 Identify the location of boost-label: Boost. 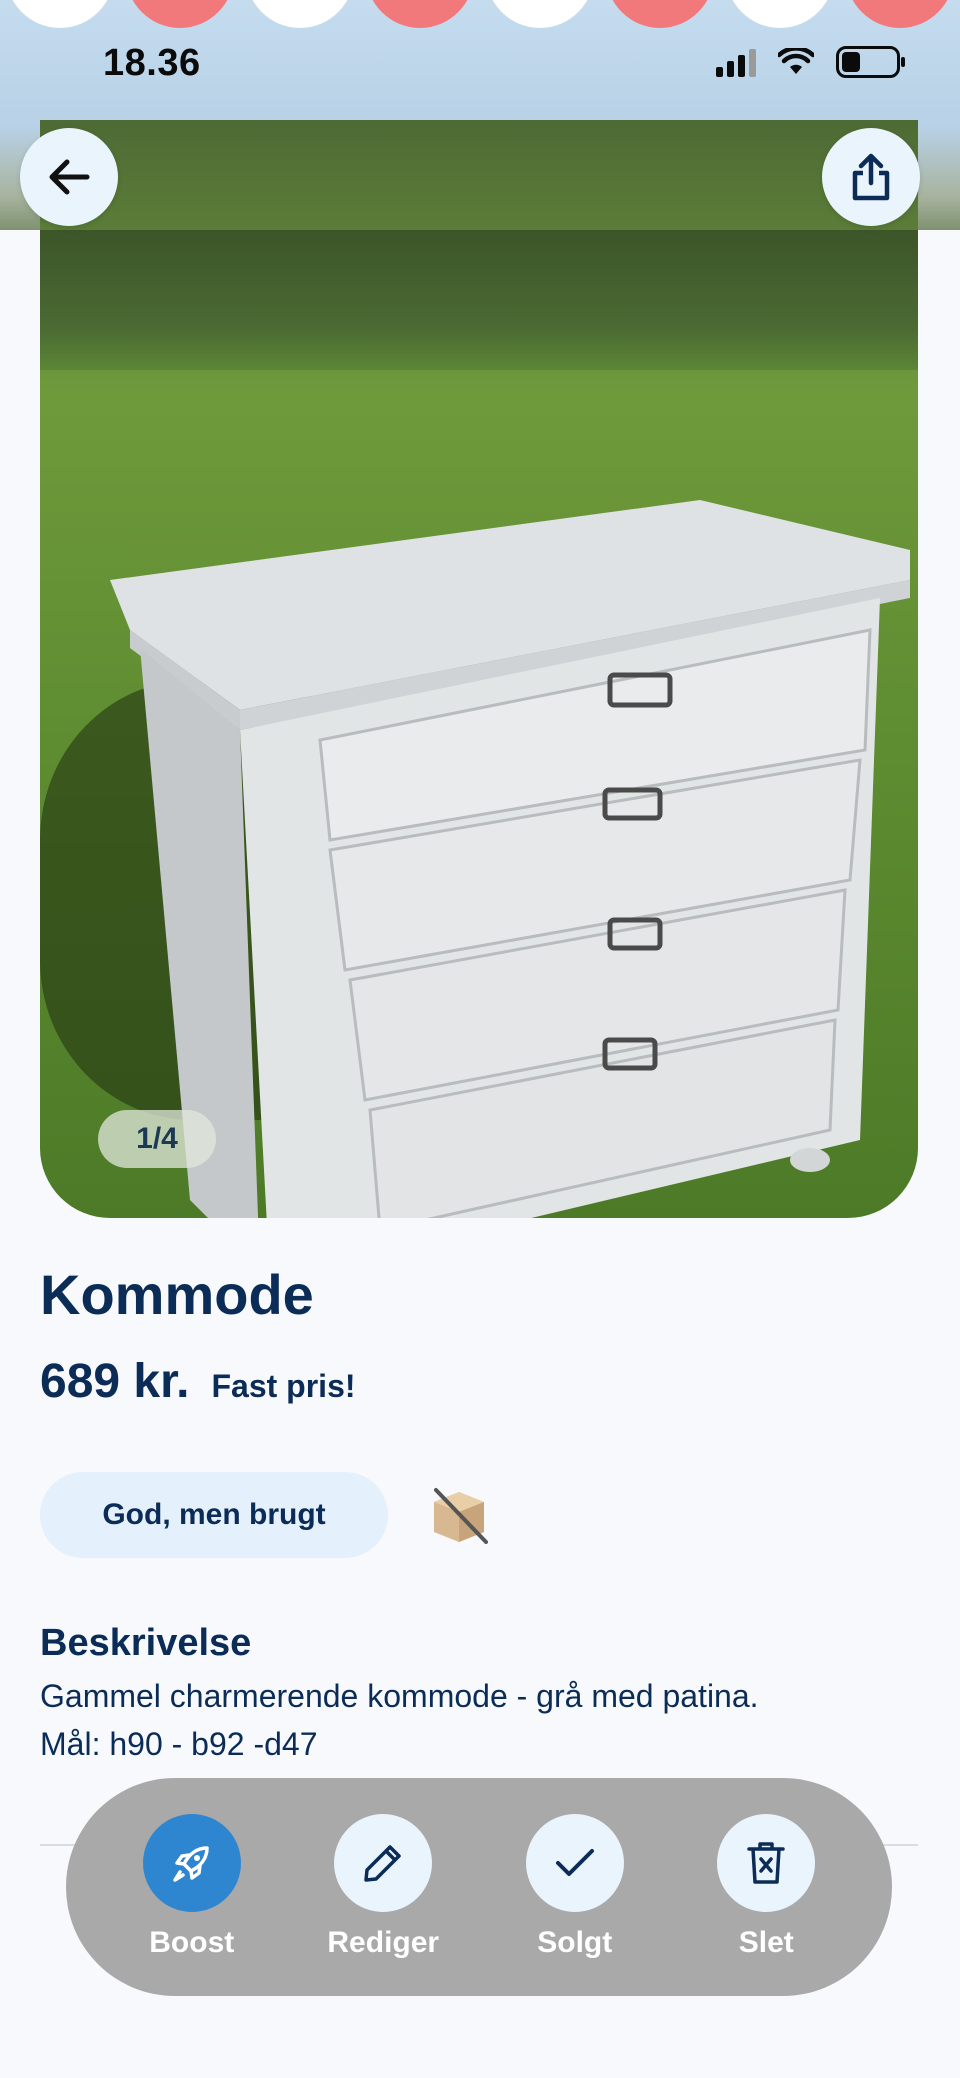
(192, 1942).